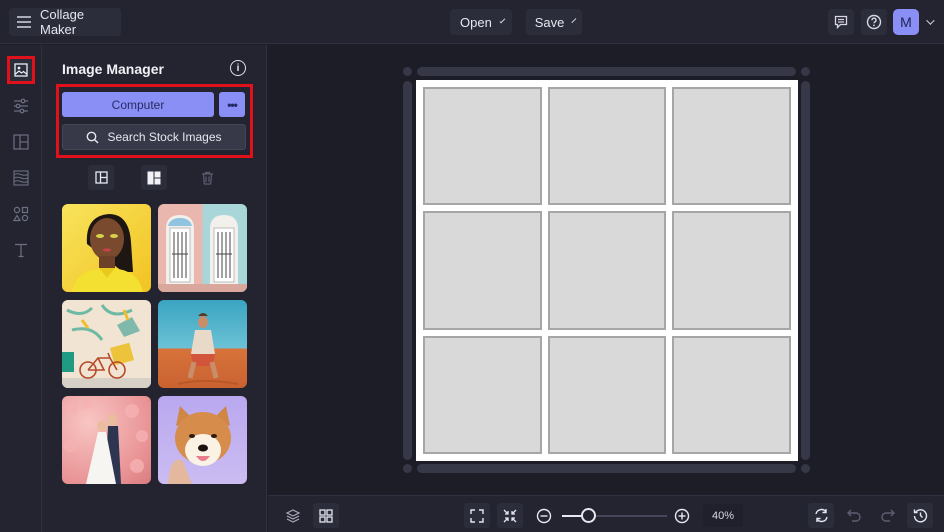  I want to click on bicycle-mural-photo, so click(106, 346).